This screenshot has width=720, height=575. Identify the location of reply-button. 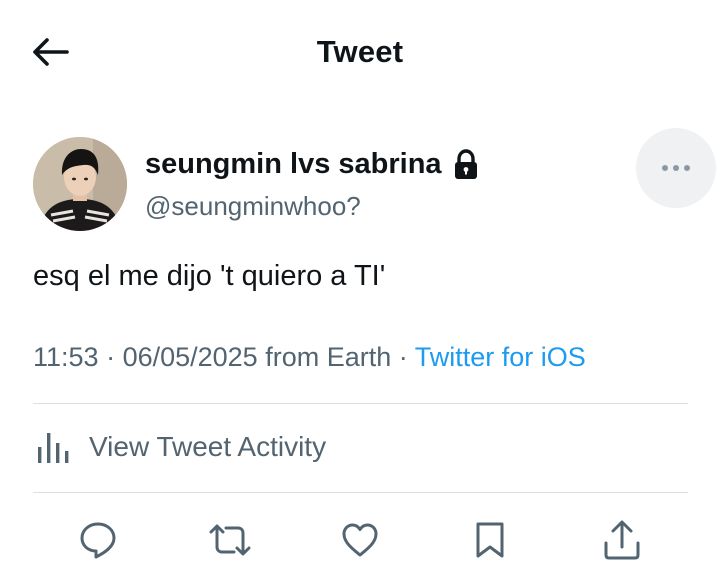
(98, 540).